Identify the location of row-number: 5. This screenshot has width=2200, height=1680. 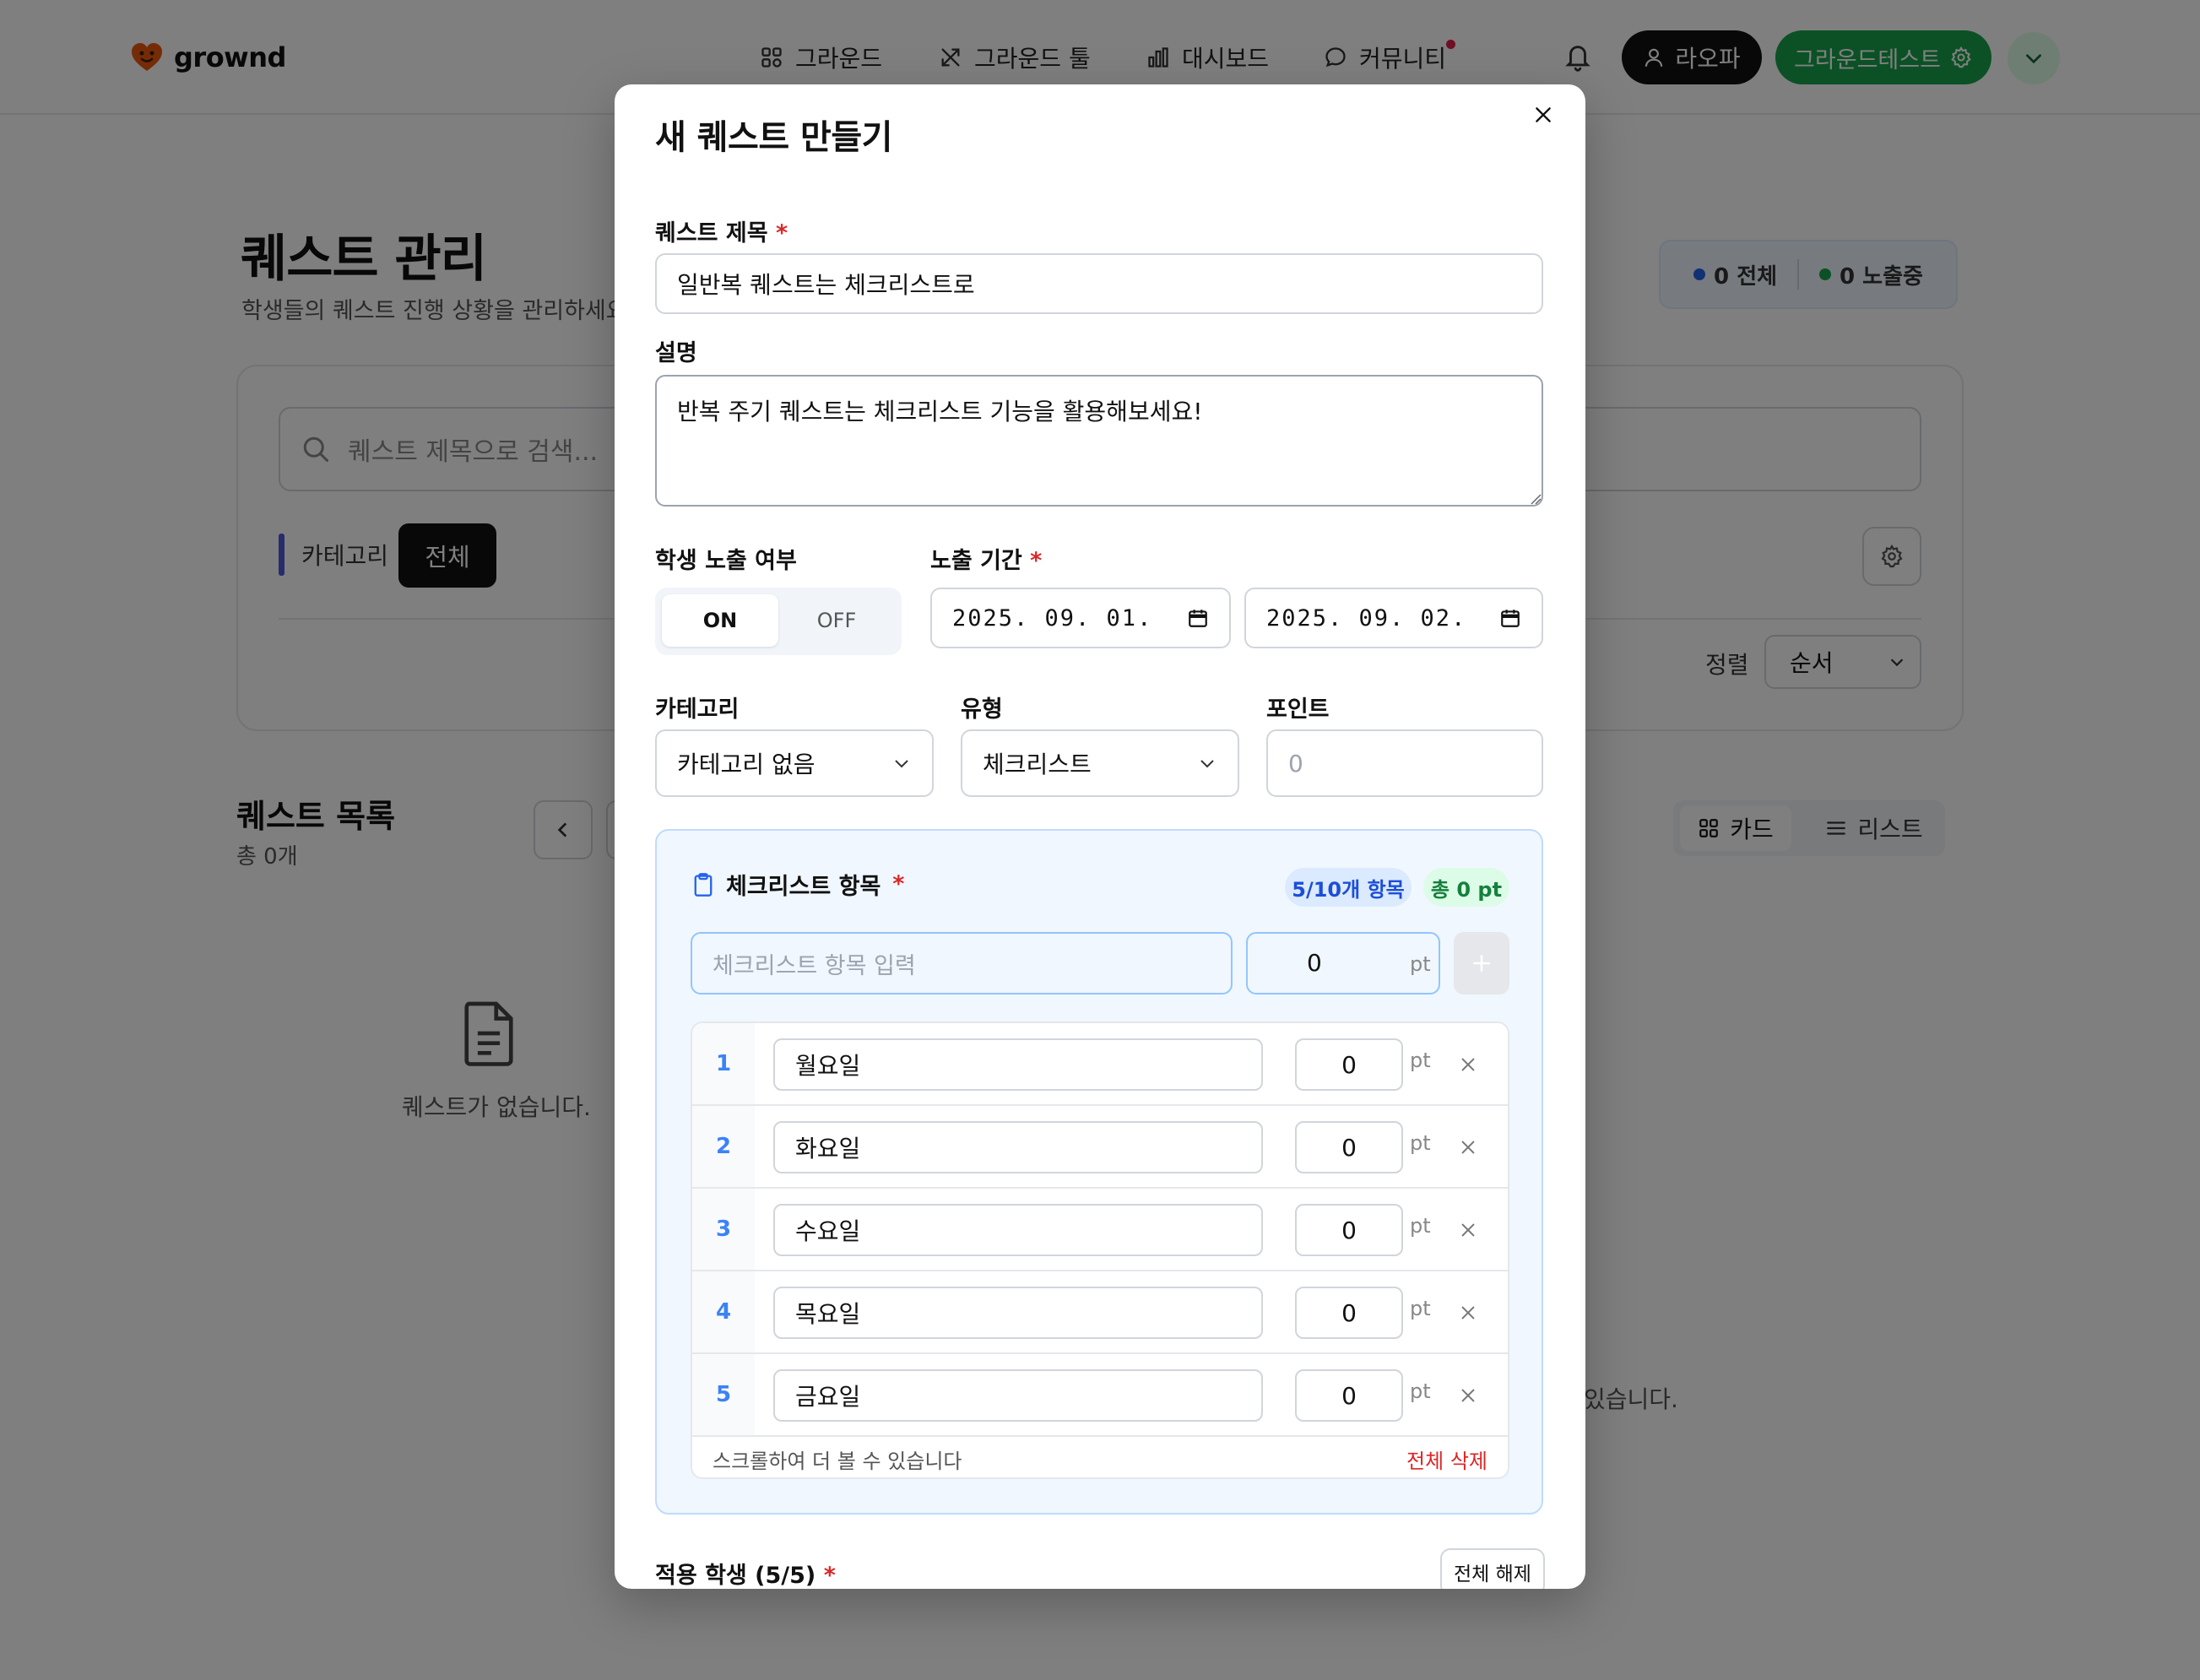
(723, 1394).